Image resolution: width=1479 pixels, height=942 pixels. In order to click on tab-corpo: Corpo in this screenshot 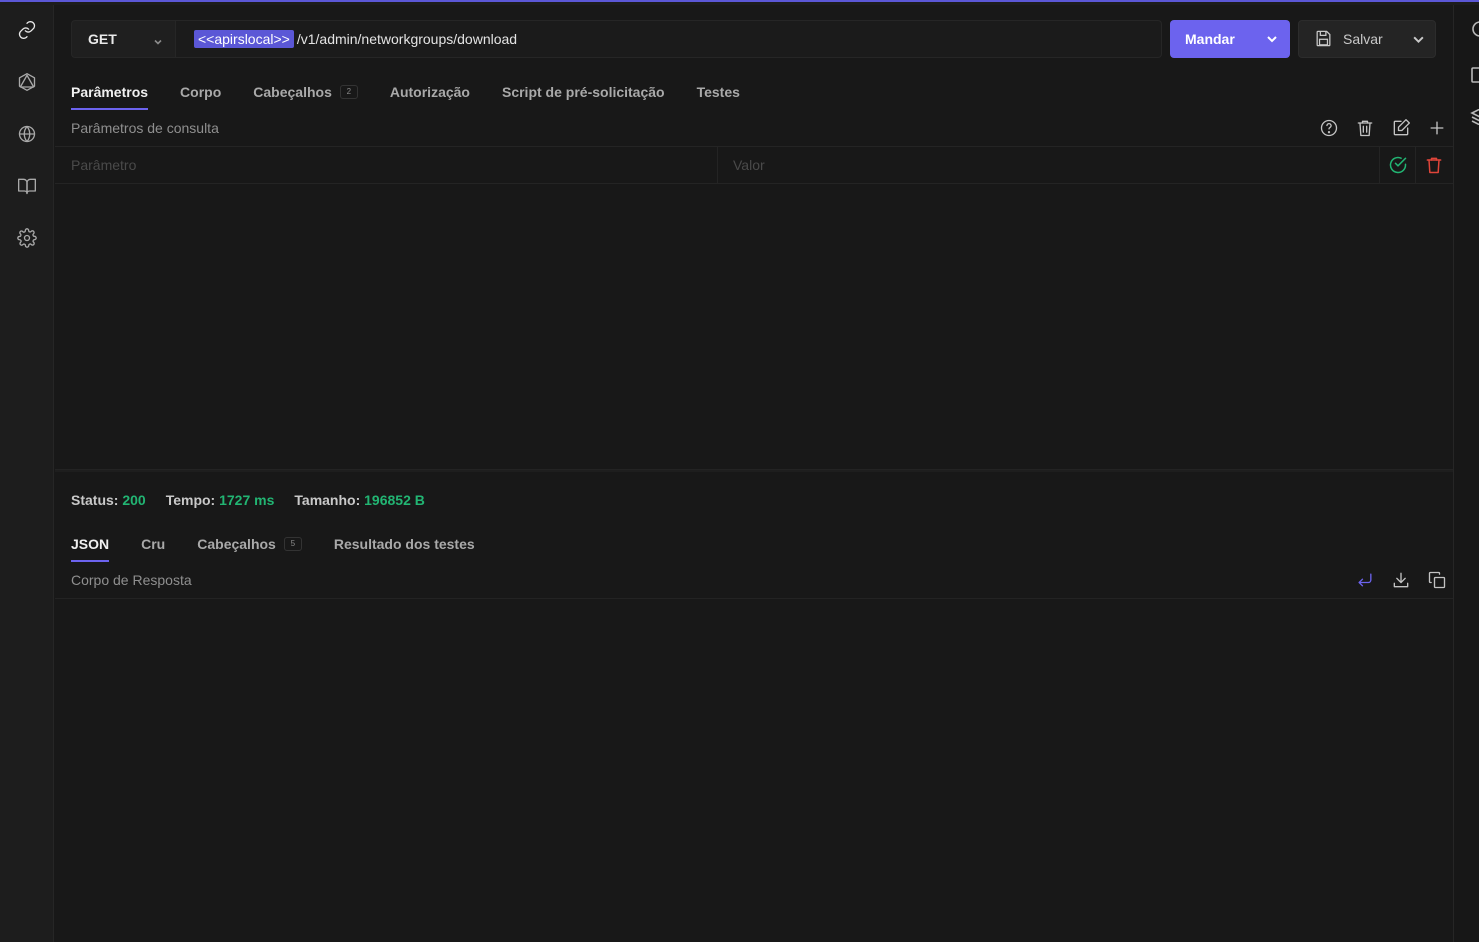, I will do `click(200, 97)`.